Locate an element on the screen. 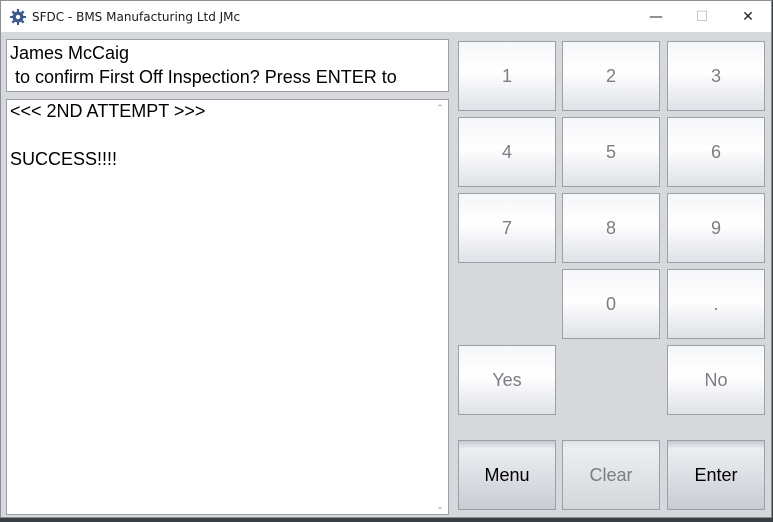  clear-button: Clear is located at coordinates (611, 475).